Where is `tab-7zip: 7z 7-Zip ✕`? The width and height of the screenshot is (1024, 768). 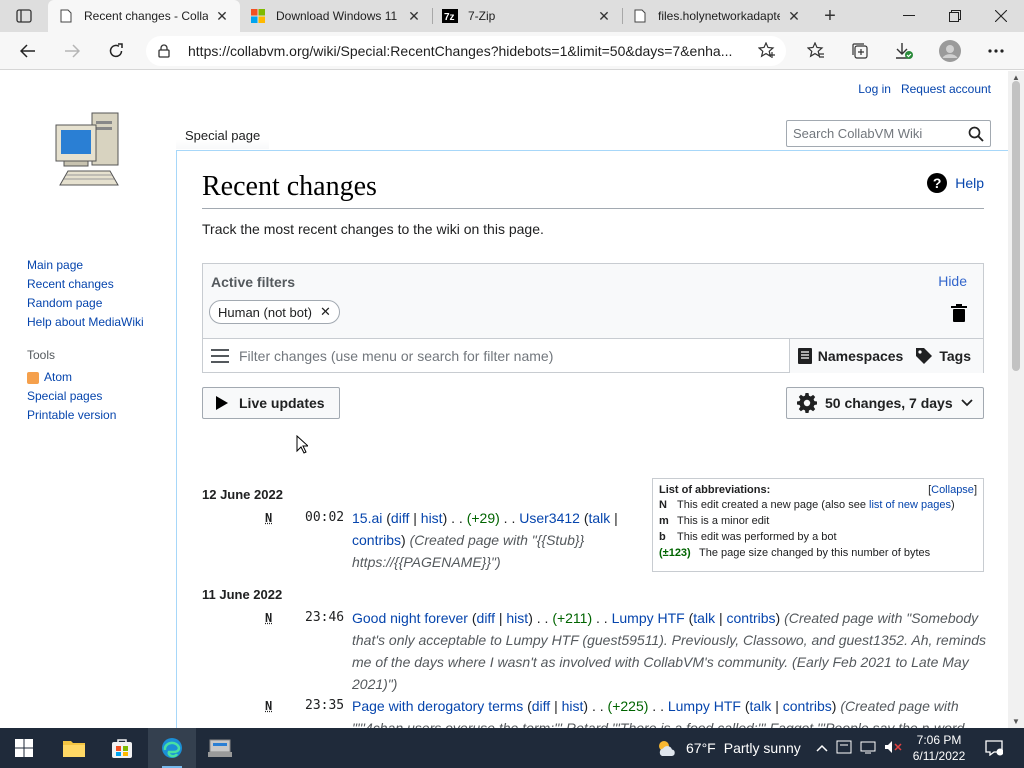 tab-7zip: 7z 7-Zip ✕ is located at coordinates (527, 16).